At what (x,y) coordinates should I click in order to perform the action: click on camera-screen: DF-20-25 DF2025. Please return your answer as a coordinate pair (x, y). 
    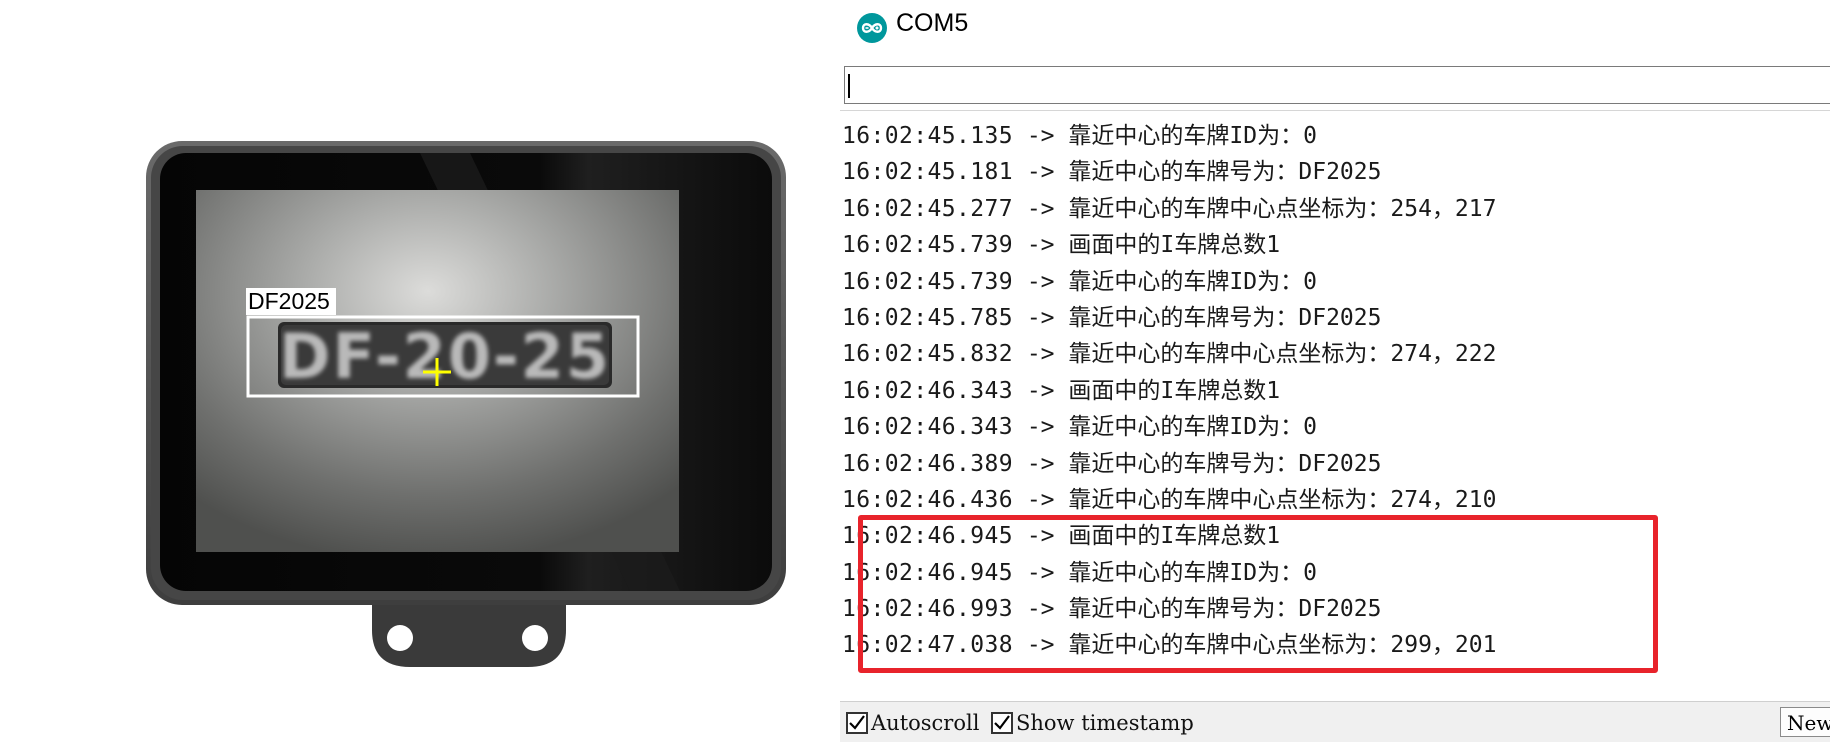
    Looking at the image, I should click on (437, 371).